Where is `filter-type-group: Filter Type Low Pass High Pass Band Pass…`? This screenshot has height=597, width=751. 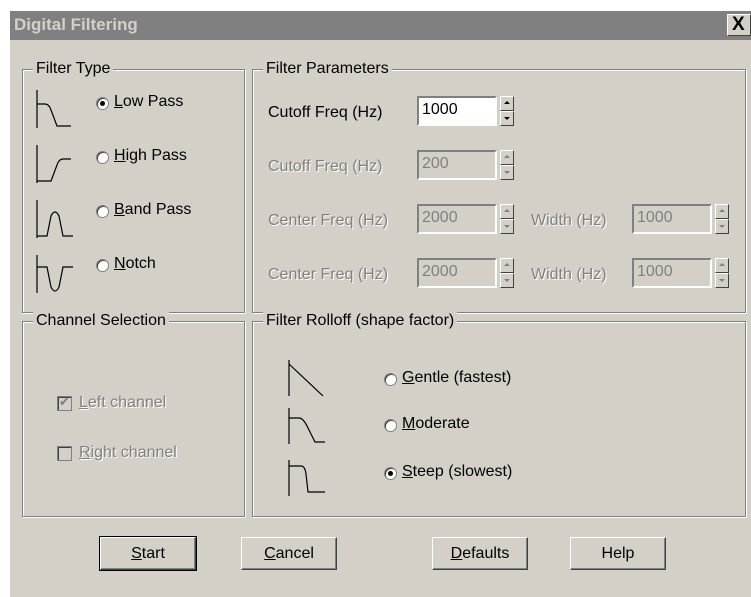 filter-type-group: Filter Type Low Pass High Pass Band Pass… is located at coordinates (133, 186).